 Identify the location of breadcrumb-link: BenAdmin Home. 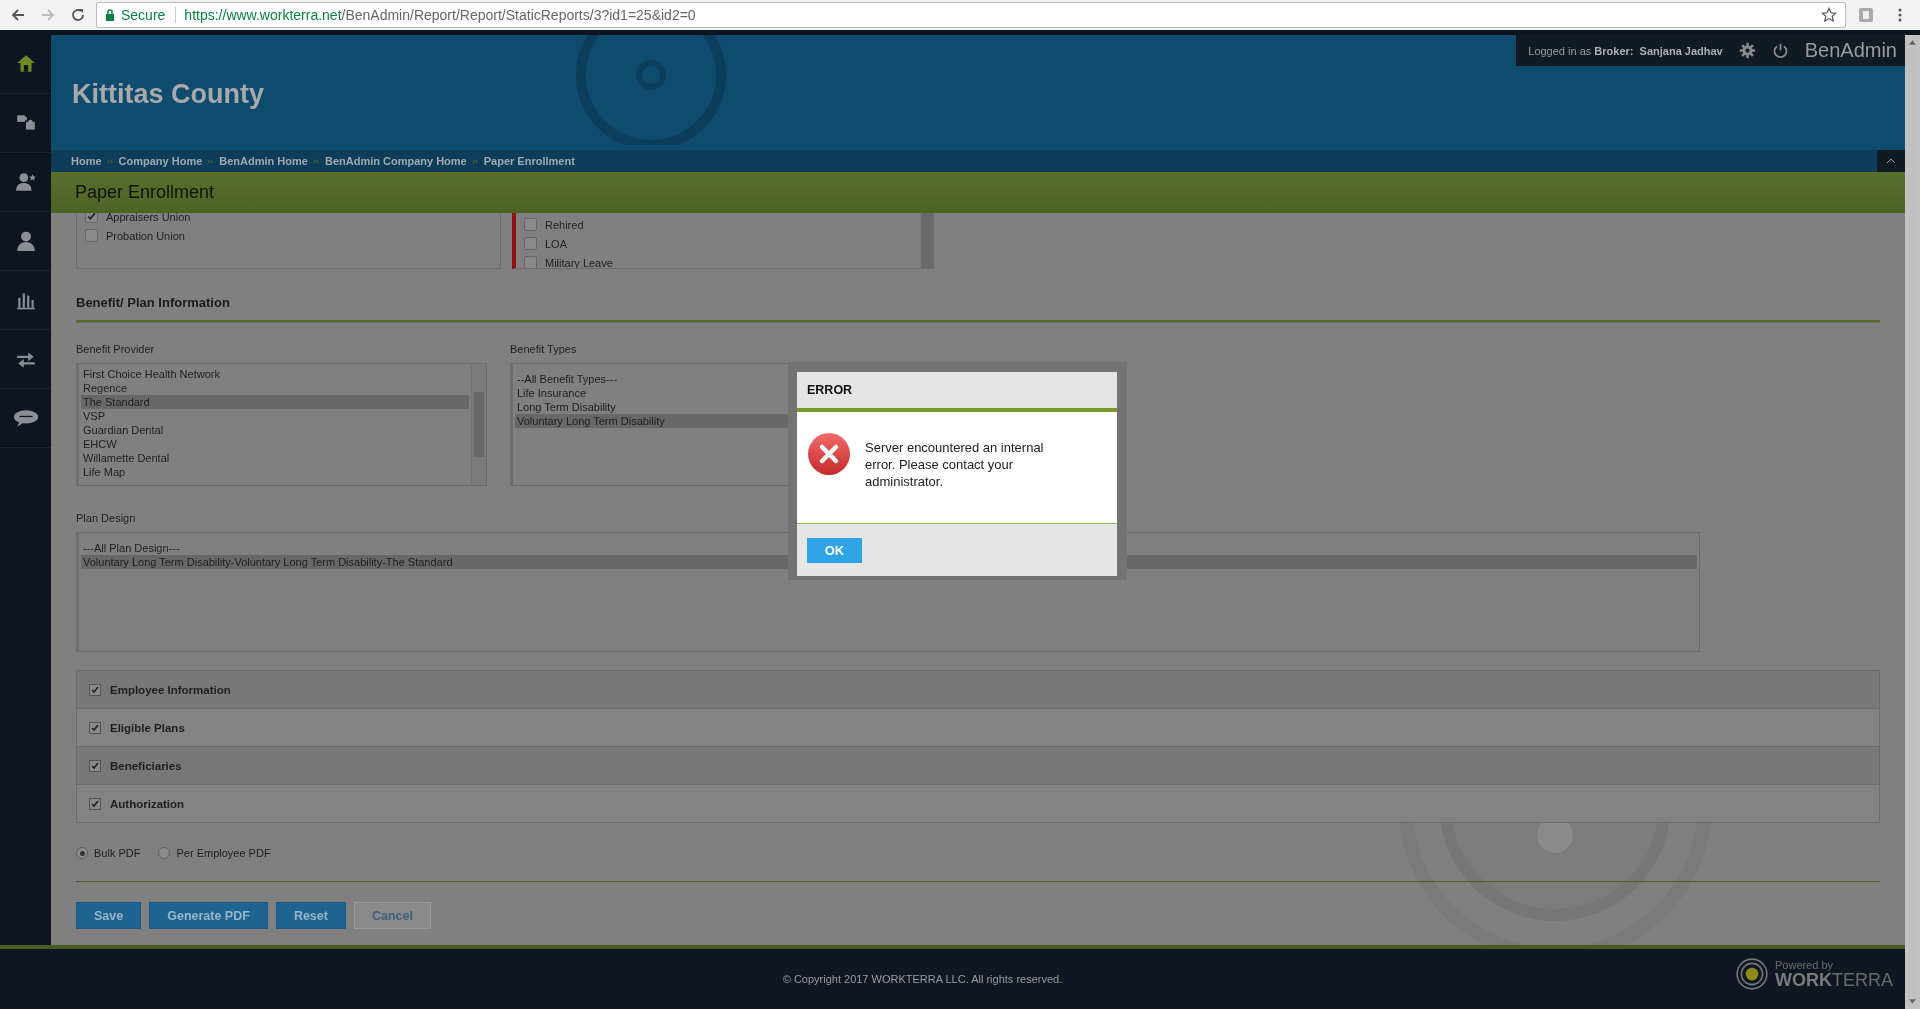
(263, 161).